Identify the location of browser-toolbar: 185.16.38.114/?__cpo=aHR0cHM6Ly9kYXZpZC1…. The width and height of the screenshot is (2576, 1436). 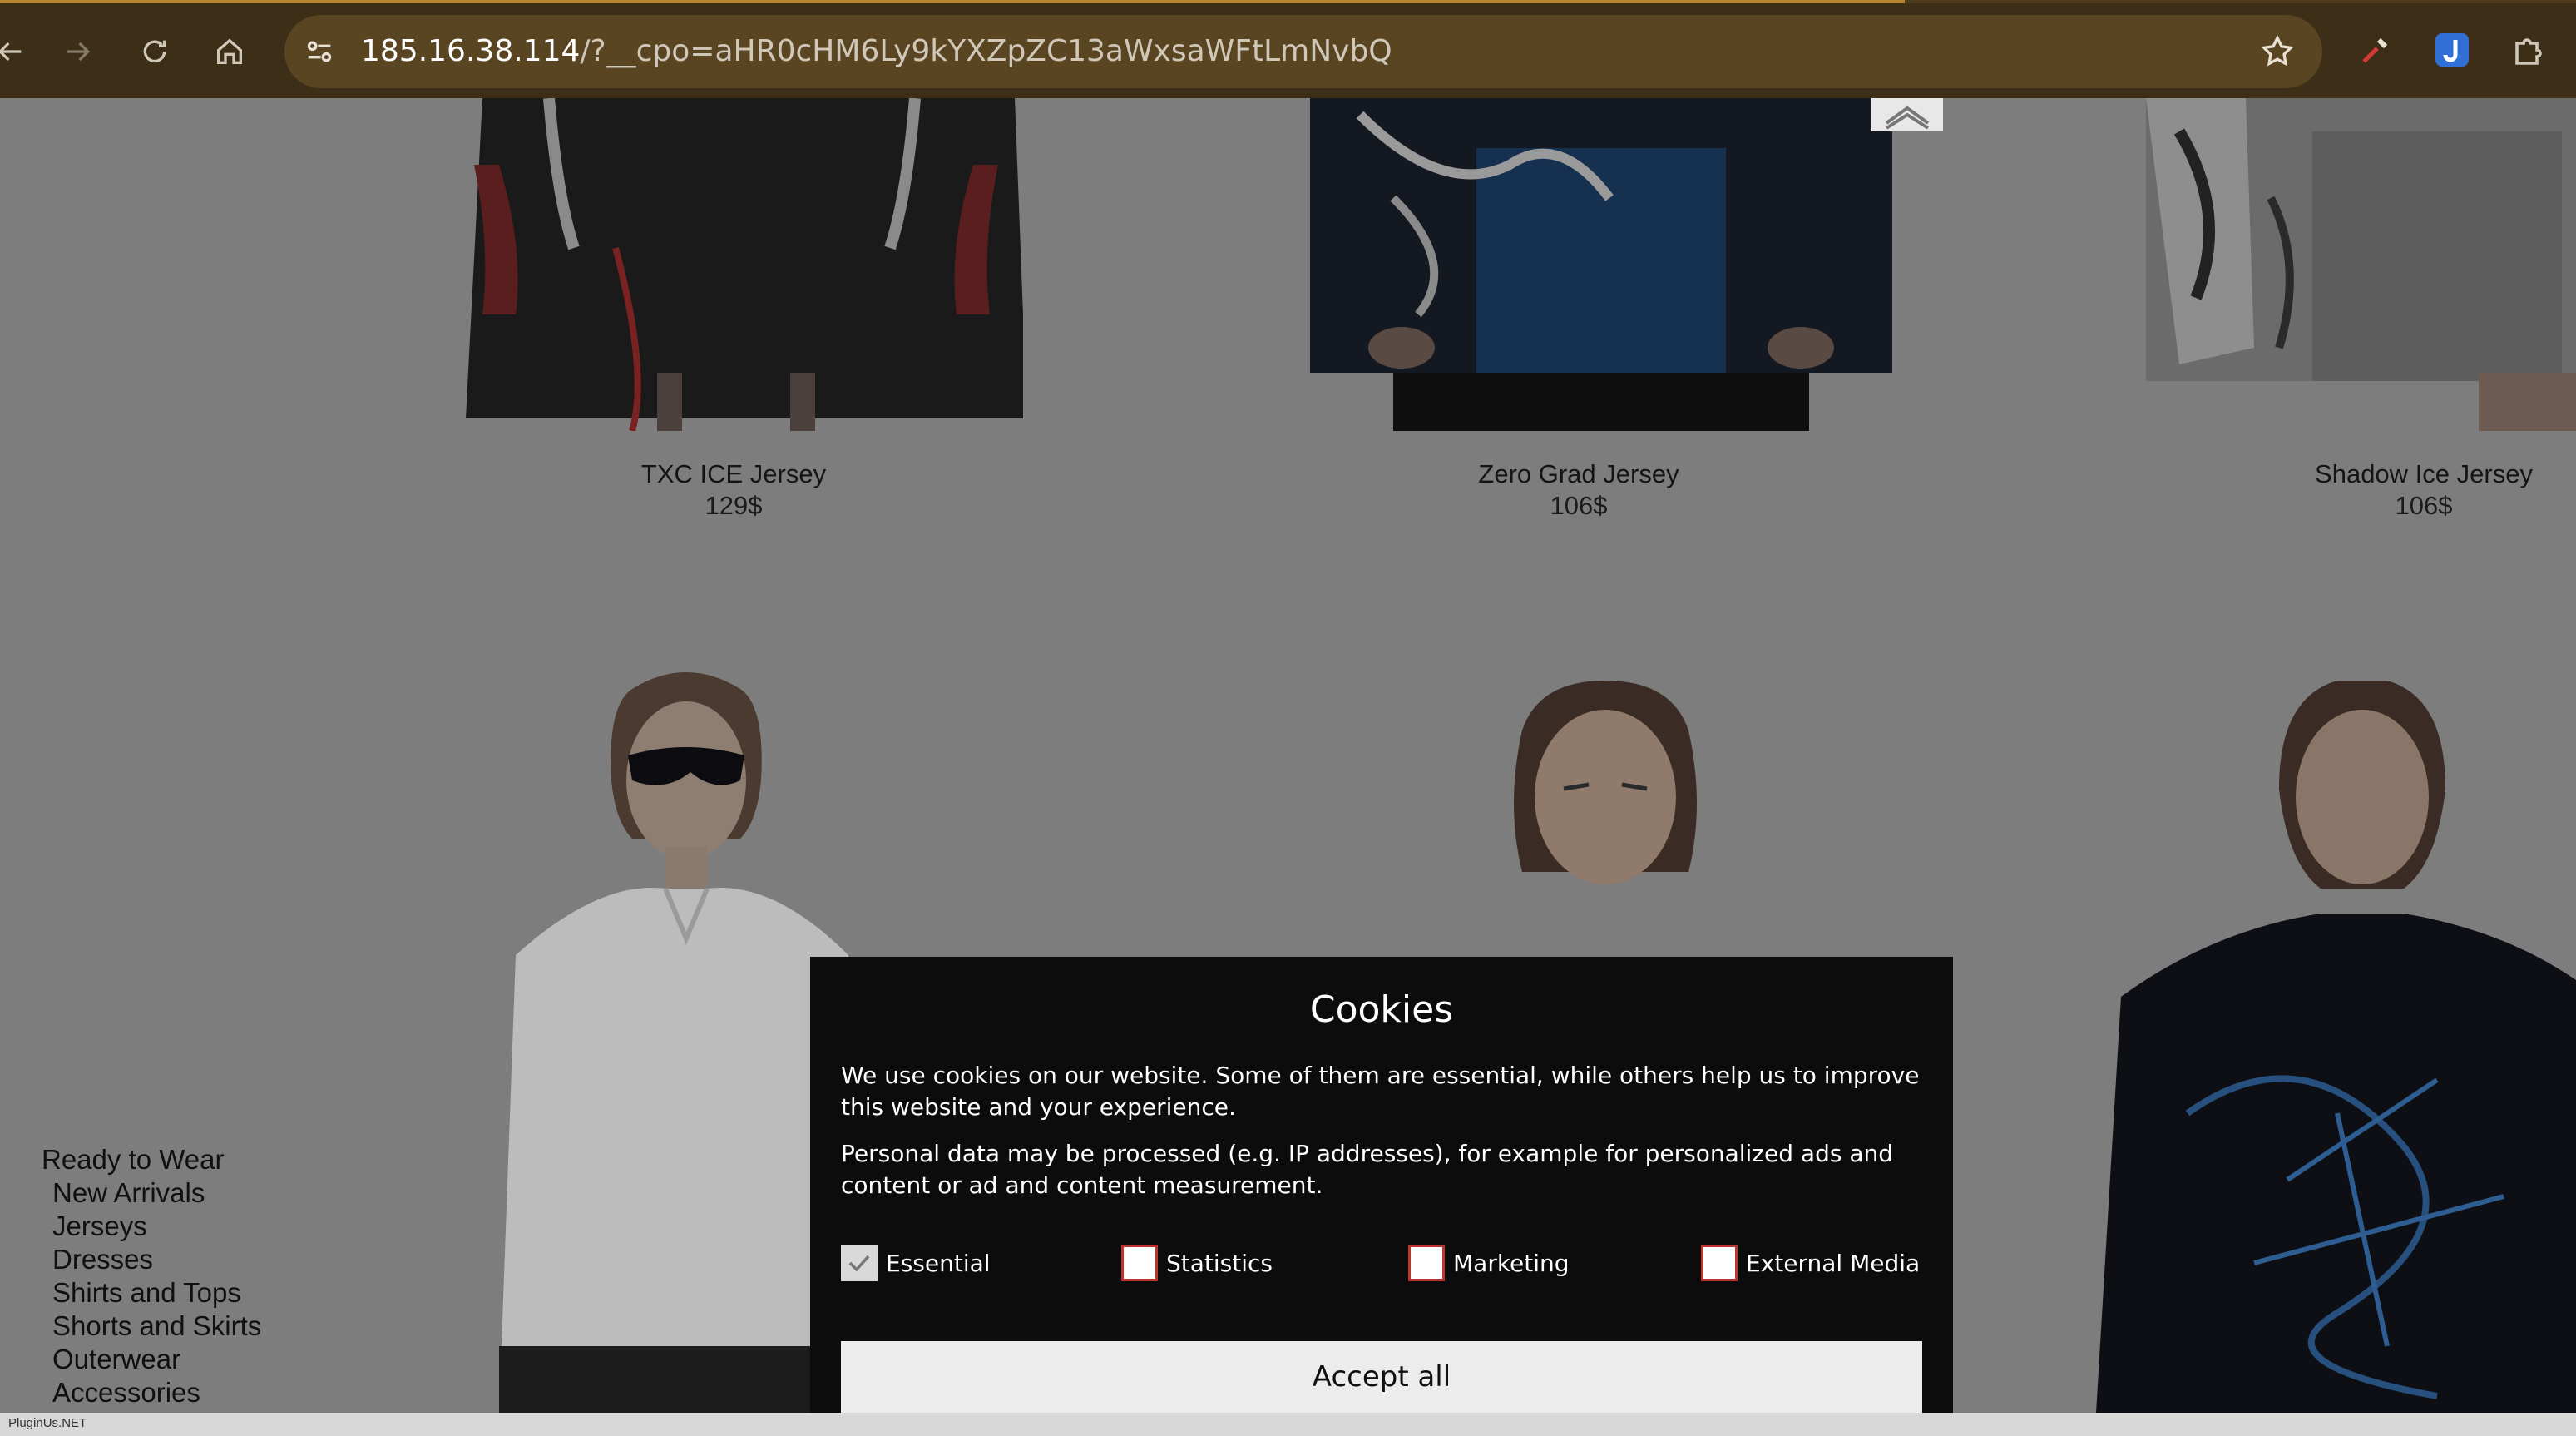
(1288, 49).